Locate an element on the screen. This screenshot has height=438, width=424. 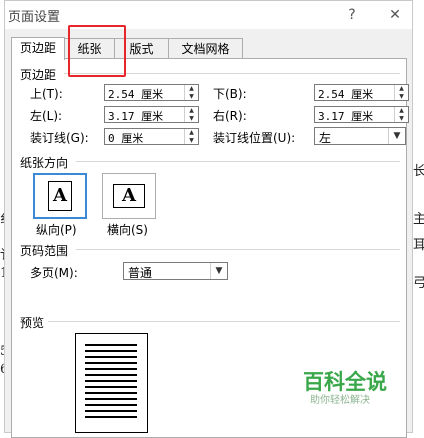
close-button: ✕ is located at coordinates (395, 15).